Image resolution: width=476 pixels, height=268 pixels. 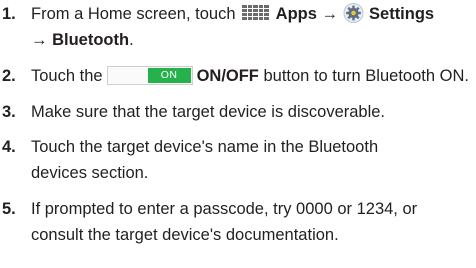 What do you see at coordinates (9, 14) in the screenshot?
I see `step-number: 1.` at bounding box center [9, 14].